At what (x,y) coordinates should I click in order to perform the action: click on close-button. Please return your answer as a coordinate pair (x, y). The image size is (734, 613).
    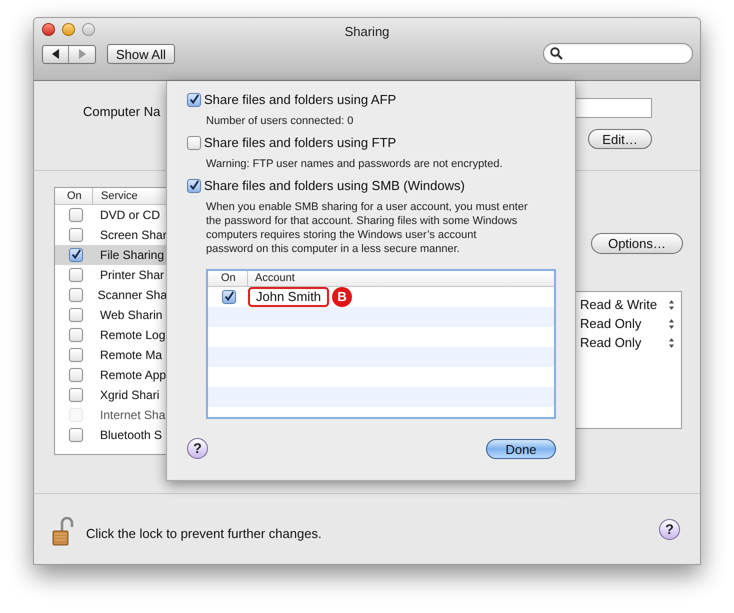
    Looking at the image, I should click on (48, 29).